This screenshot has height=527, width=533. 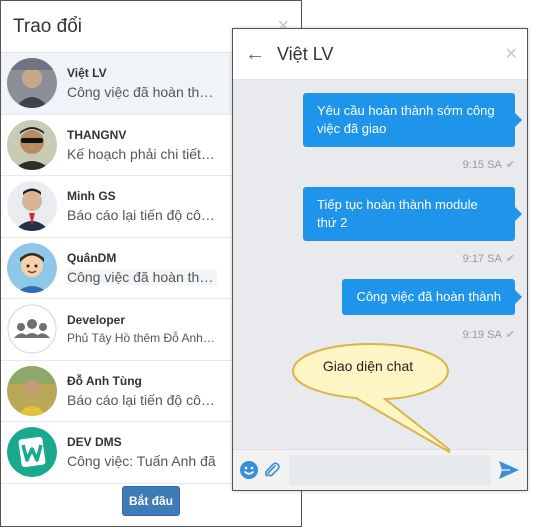 I want to click on group-icon, so click(x=32, y=329).